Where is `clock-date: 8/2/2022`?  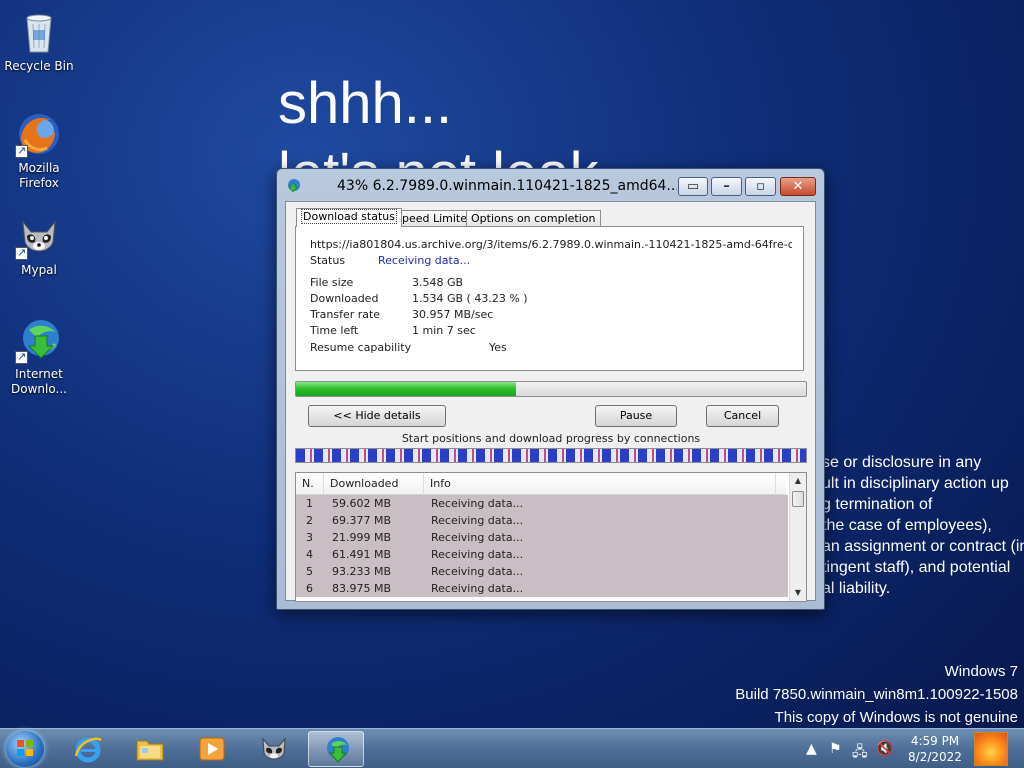 clock-date: 8/2/2022 is located at coordinates (935, 757).